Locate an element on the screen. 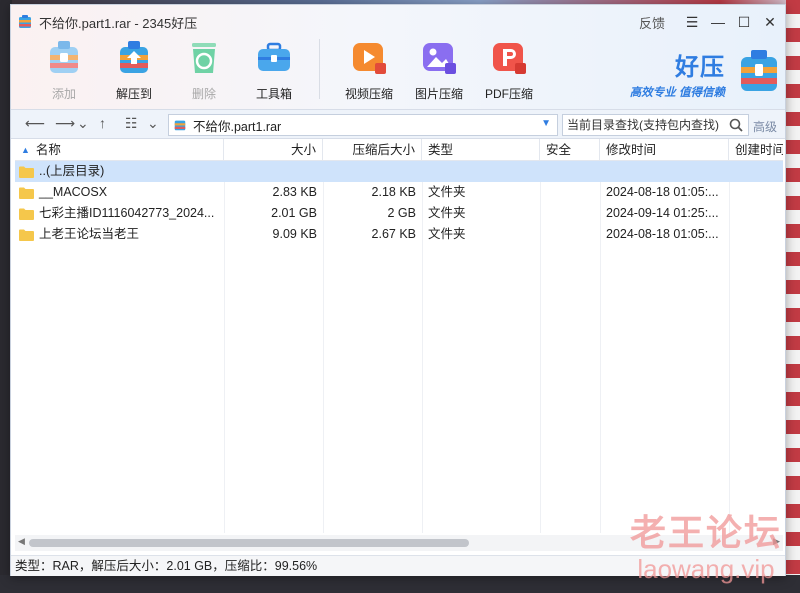  search-field is located at coordinates (655, 125).